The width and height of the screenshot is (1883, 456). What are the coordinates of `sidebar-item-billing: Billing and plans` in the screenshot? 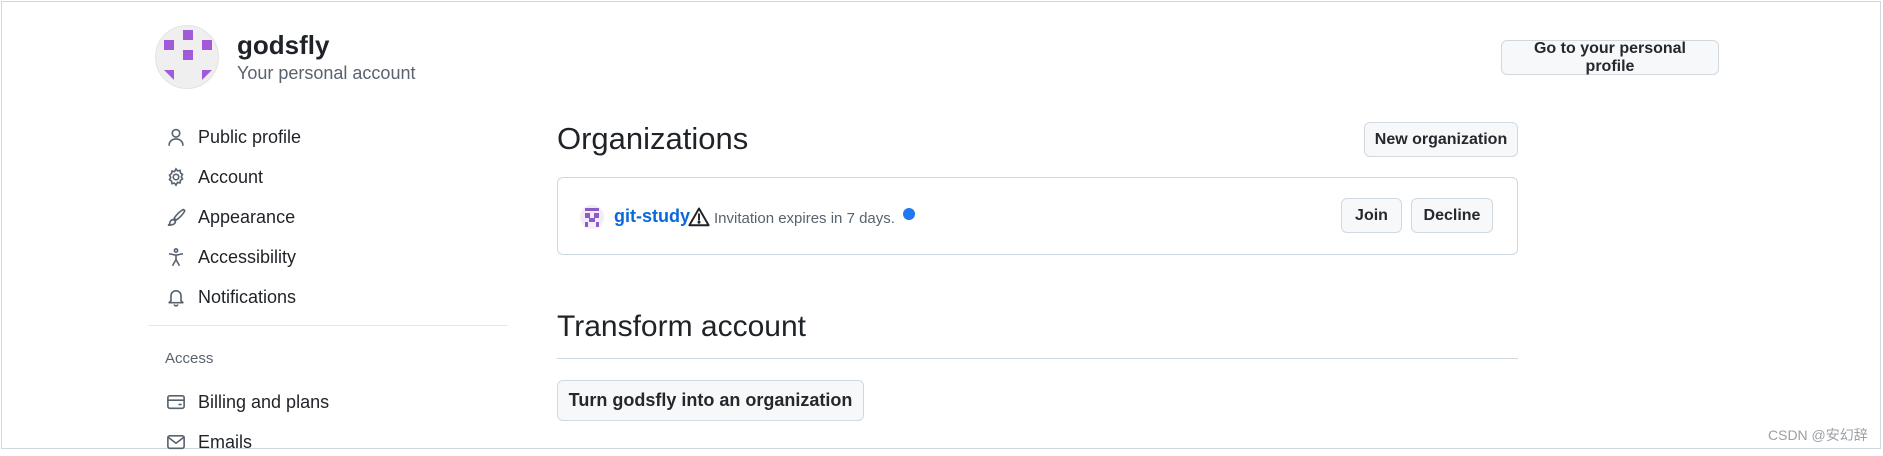 It's located at (247, 402).